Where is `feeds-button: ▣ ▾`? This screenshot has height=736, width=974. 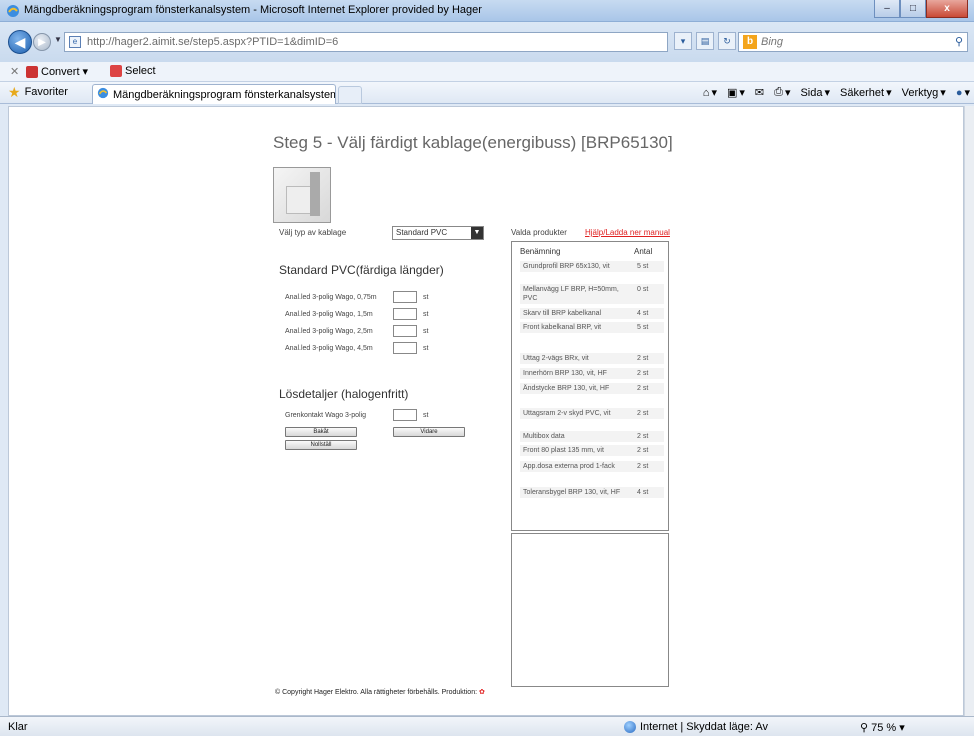
feeds-button: ▣ ▾ is located at coordinates (736, 92).